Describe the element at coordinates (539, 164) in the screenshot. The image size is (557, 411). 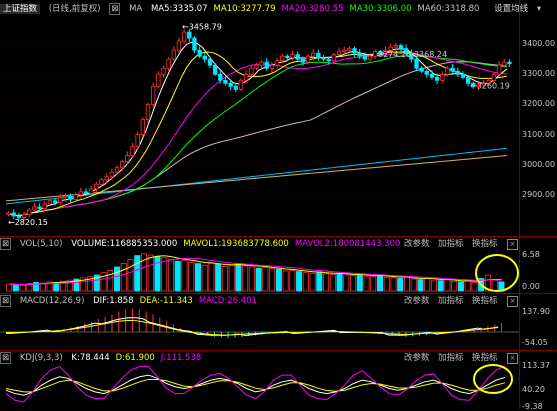
I see `axis-tick-label: 3000.00` at that location.